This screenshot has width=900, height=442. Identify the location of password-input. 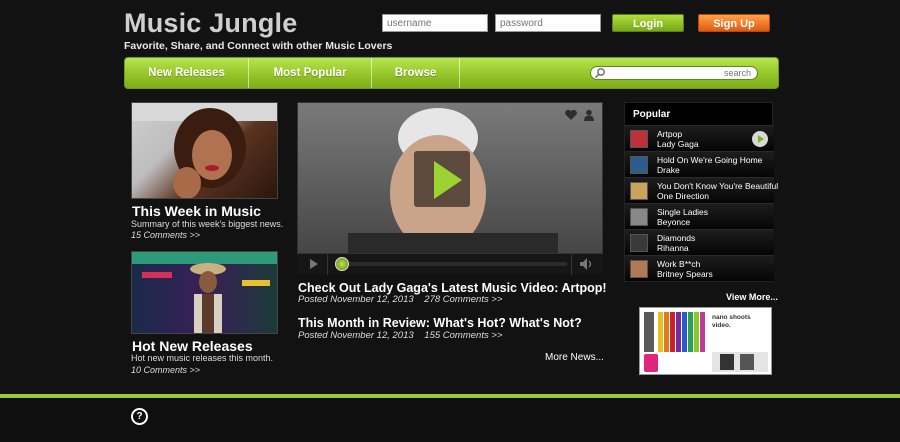
(548, 23).